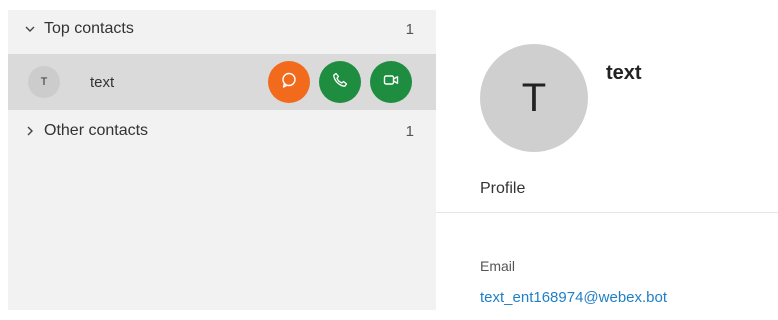  Describe the element at coordinates (222, 29) in the screenshot. I see `top-contacts-header: Top contacts 1` at that location.